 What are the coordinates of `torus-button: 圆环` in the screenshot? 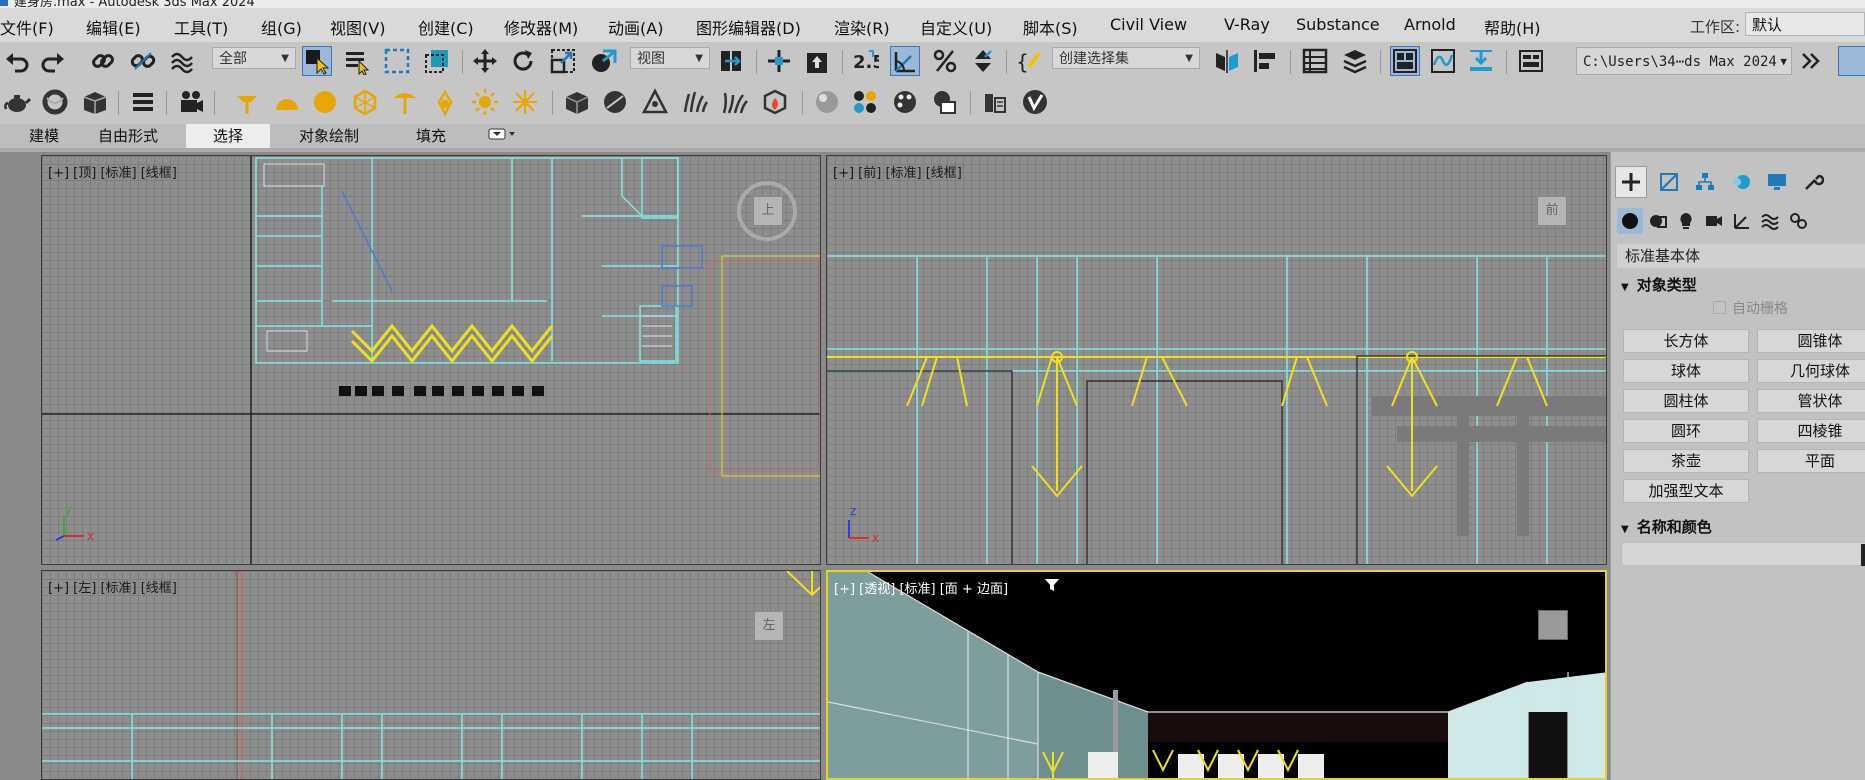 It's located at (1686, 431).